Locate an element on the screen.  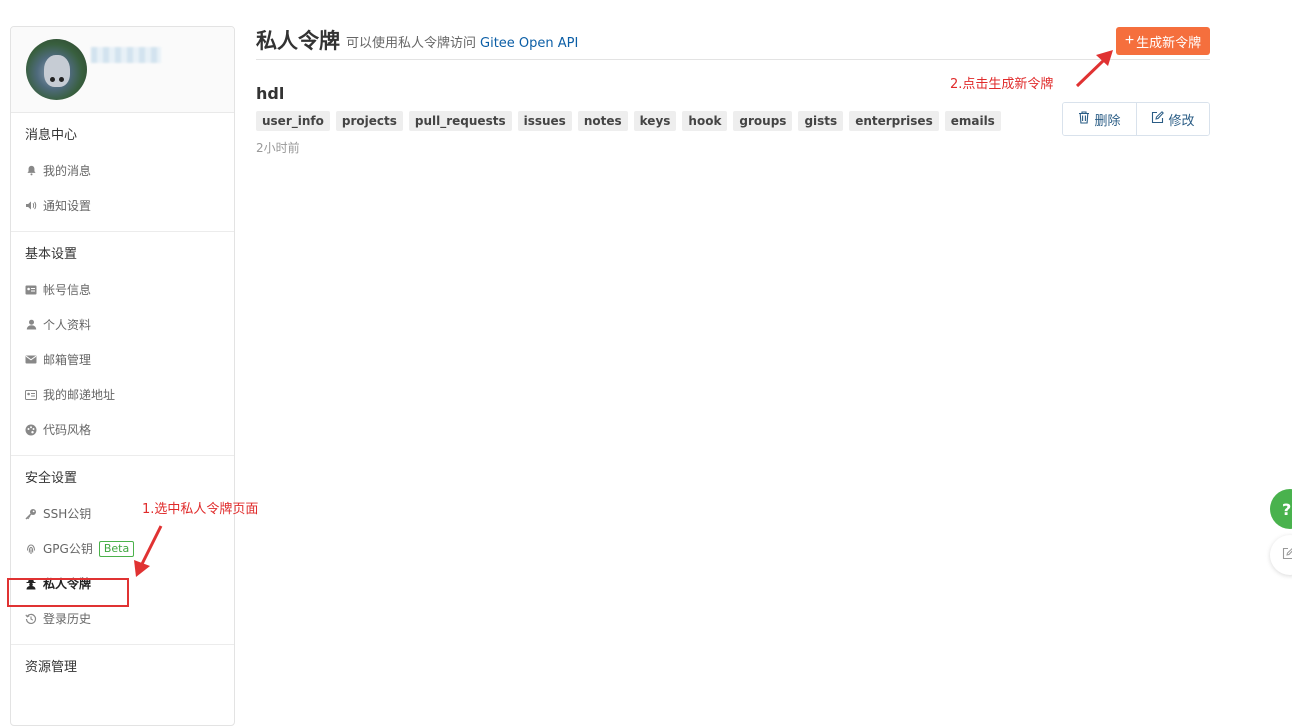
avatar is located at coordinates (56, 69).